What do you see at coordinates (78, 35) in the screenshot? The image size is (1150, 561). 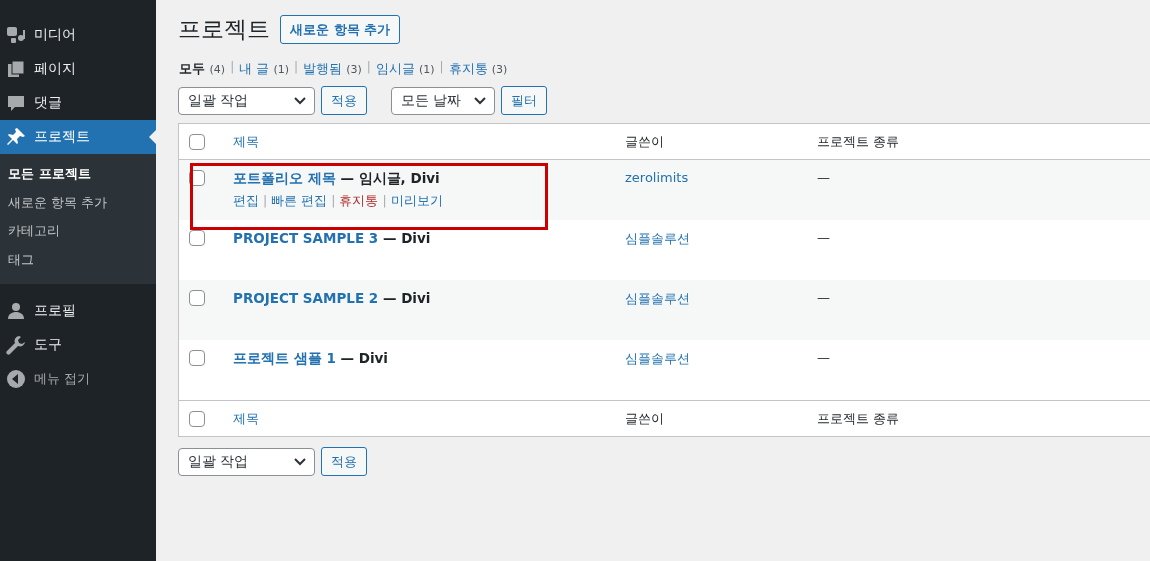 I see `menu-item: 미디어` at bounding box center [78, 35].